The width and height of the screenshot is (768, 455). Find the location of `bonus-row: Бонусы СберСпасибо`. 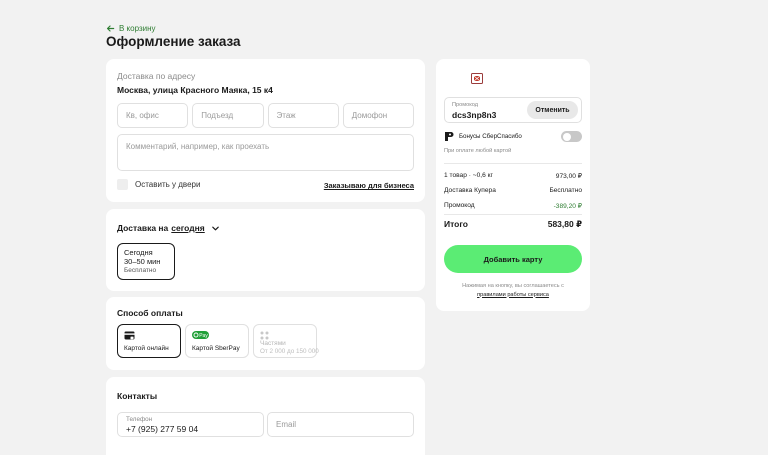

bonus-row: Бонусы СберСпасибо is located at coordinates (513, 136).